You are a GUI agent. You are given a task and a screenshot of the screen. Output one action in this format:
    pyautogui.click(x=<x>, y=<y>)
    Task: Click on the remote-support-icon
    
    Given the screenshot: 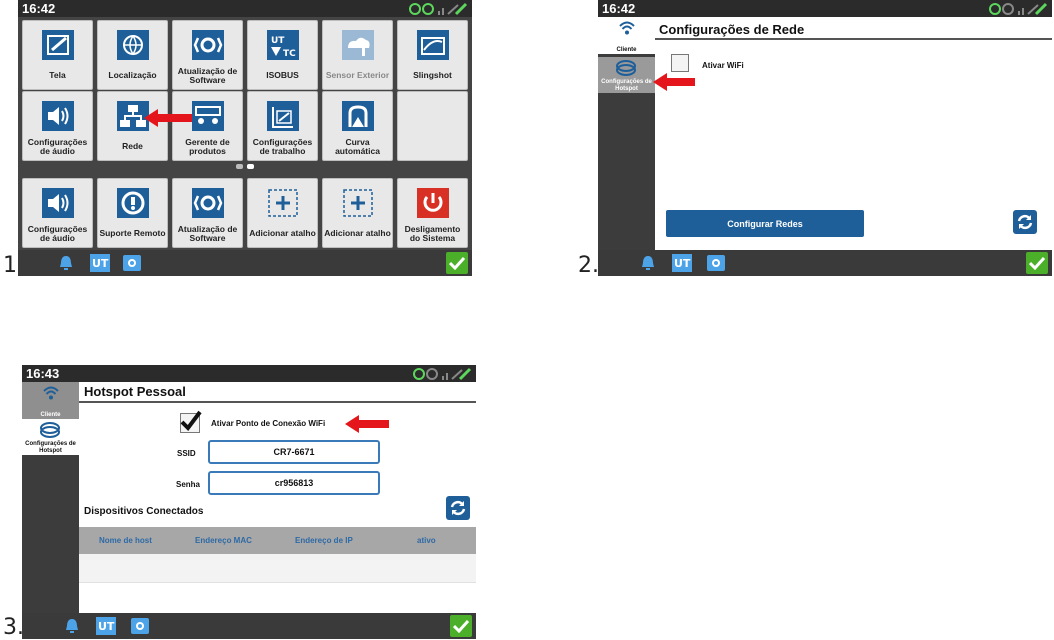 What is the action you would take?
    pyautogui.click(x=133, y=203)
    